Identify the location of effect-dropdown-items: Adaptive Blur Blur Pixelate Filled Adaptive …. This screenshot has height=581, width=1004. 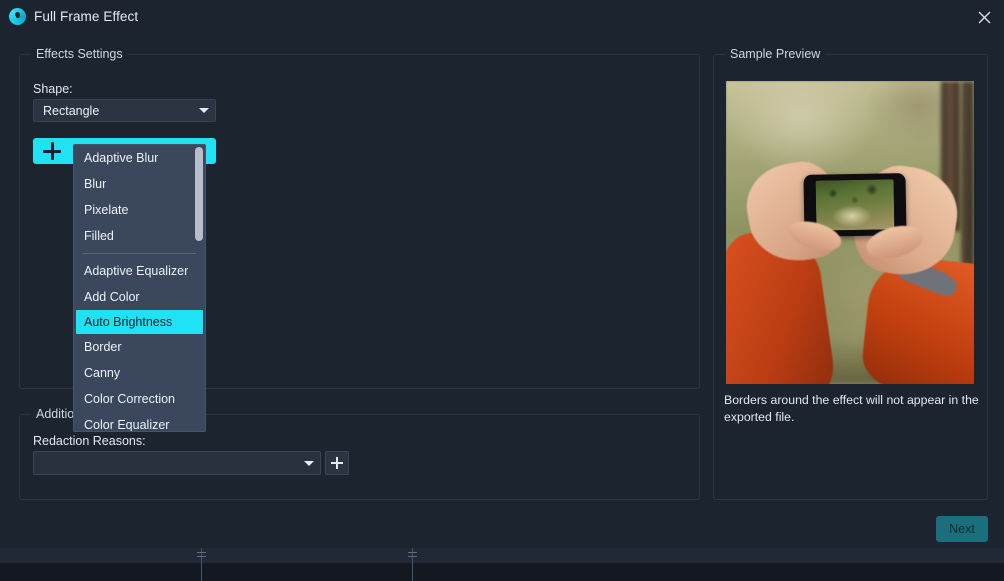
(139, 288).